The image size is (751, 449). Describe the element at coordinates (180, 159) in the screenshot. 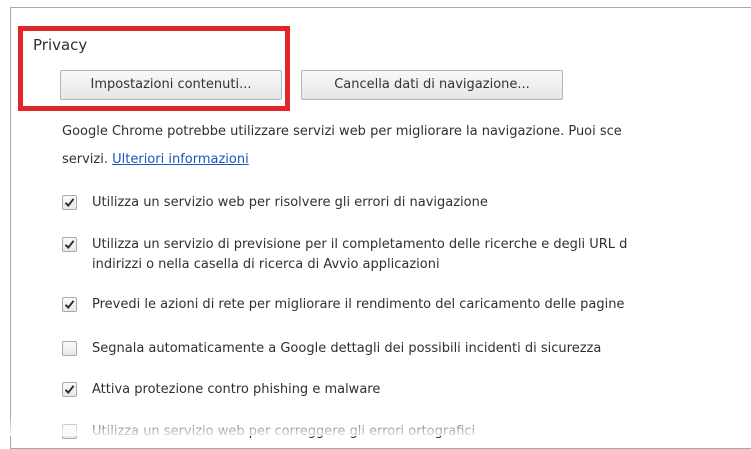

I see `learn-more-link: Ulteriori informazioni` at that location.